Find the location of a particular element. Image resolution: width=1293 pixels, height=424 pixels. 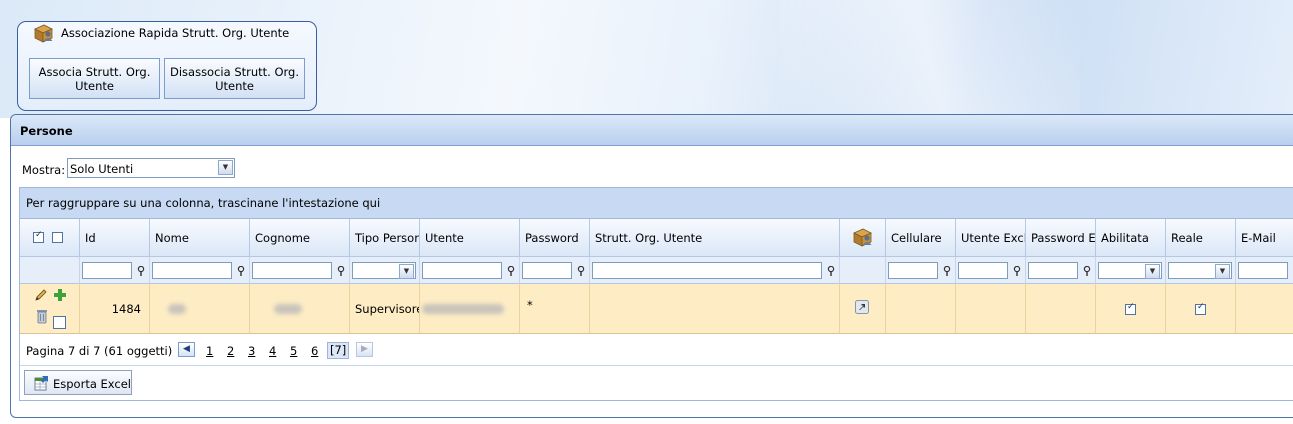

filter-password-e-input is located at coordinates (1053, 270).